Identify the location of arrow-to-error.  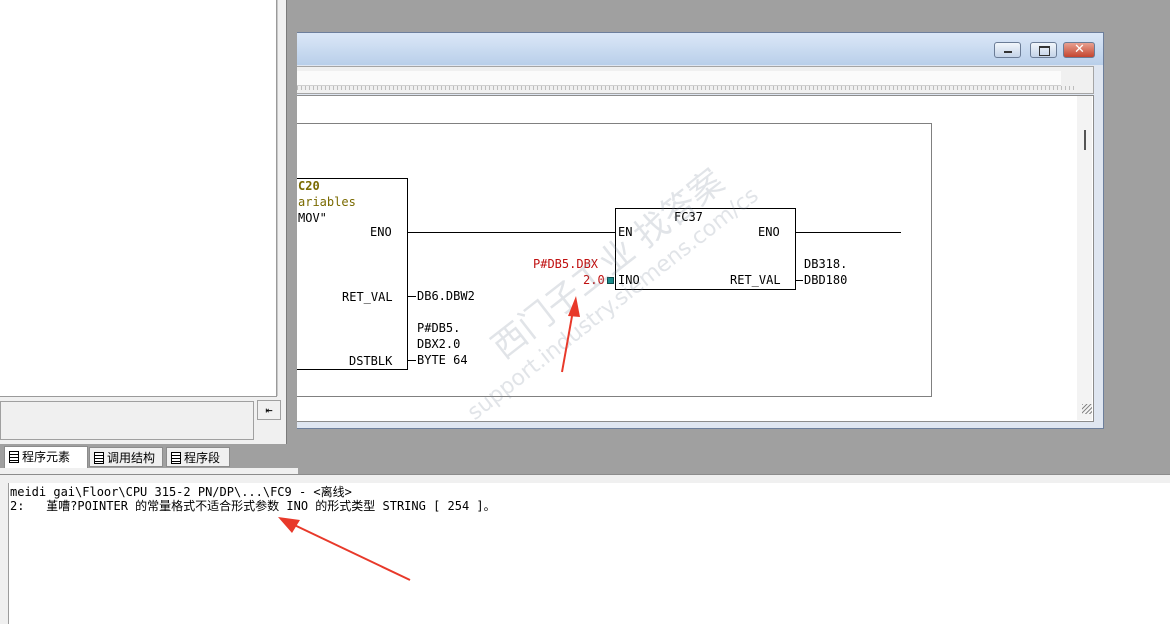
(344, 549).